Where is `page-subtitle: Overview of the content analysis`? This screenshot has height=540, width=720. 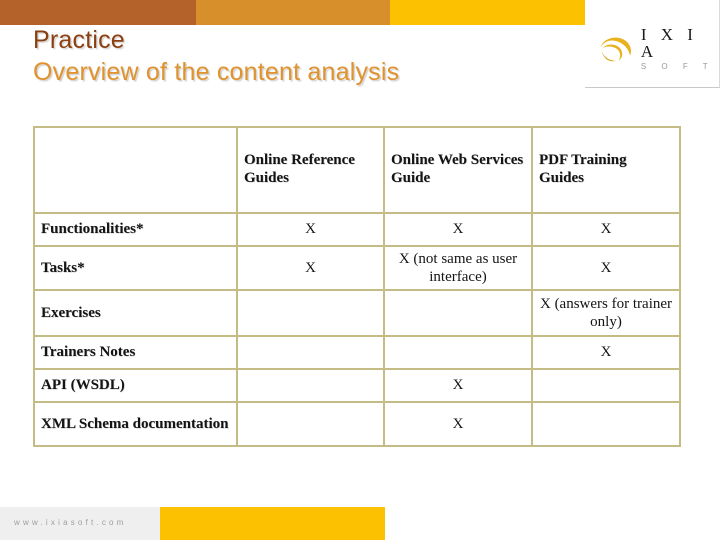
page-subtitle: Overview of the content analysis is located at coordinates (216, 71).